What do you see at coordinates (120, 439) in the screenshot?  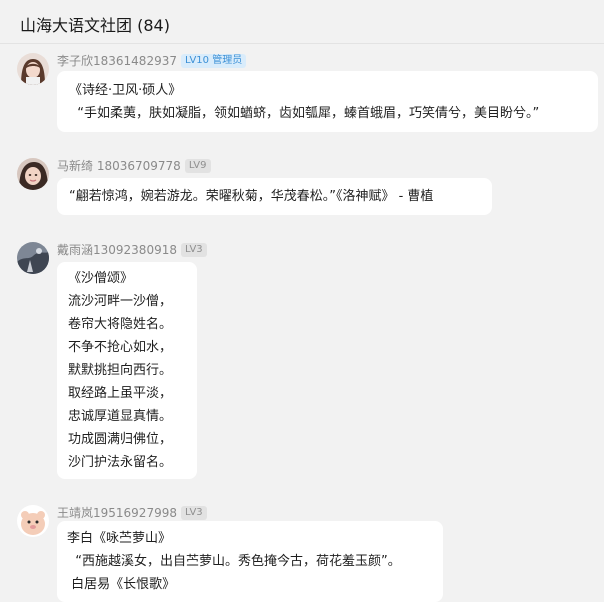 I see `message-line: 功成圆满归佛位，` at bounding box center [120, 439].